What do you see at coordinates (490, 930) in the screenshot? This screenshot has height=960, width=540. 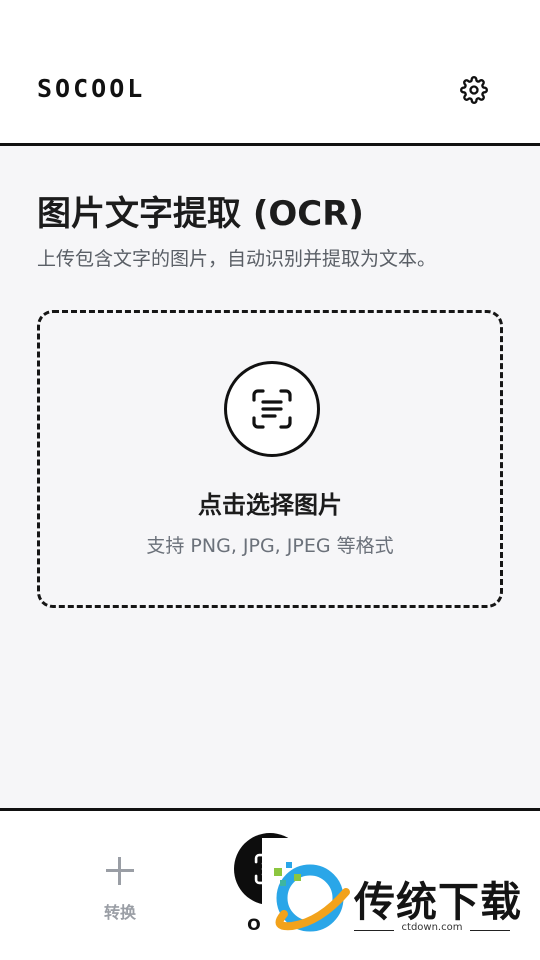 I see `watermark-divider` at bounding box center [490, 930].